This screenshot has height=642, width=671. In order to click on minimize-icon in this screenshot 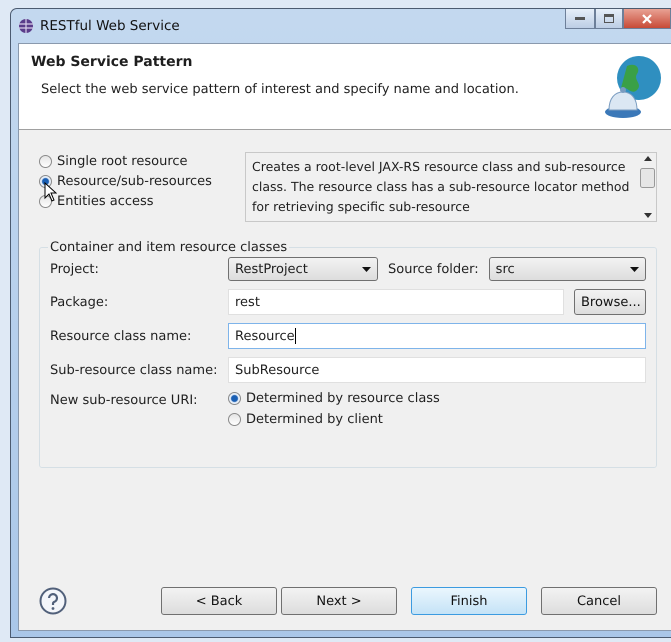, I will do `click(580, 18)`.